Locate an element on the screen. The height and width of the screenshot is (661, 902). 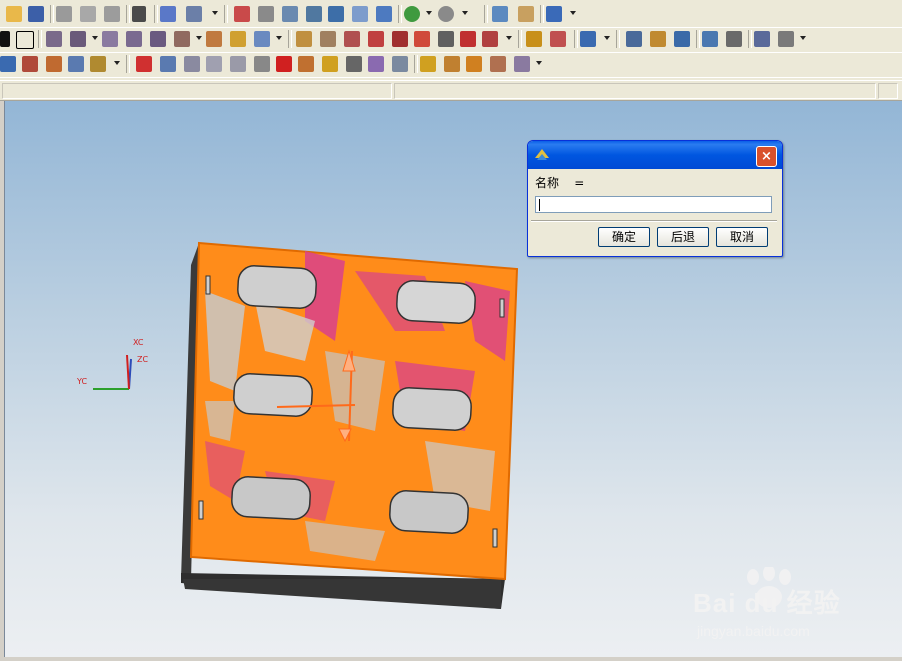
edge-tab is located at coordinates (208, 285).